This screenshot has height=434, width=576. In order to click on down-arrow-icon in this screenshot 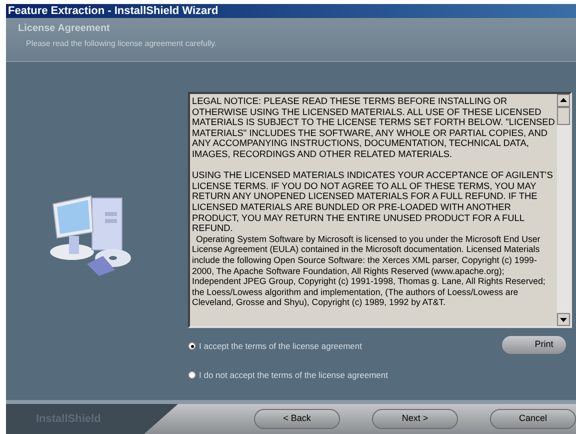, I will do `click(563, 320)`.